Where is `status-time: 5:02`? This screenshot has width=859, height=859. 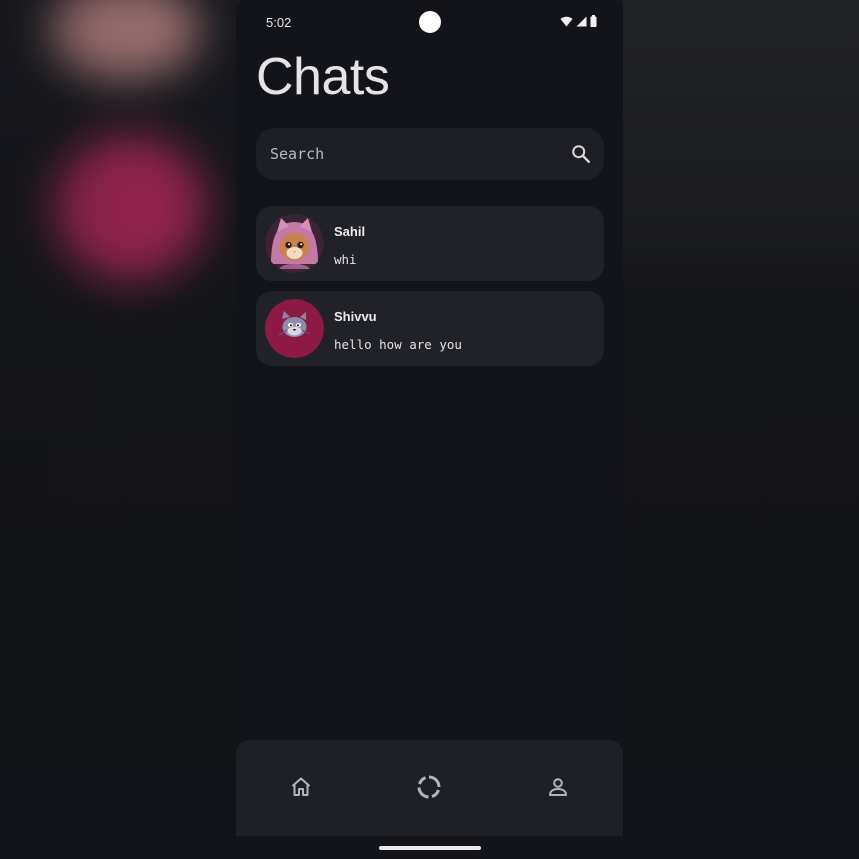
status-time: 5:02 is located at coordinates (279, 22).